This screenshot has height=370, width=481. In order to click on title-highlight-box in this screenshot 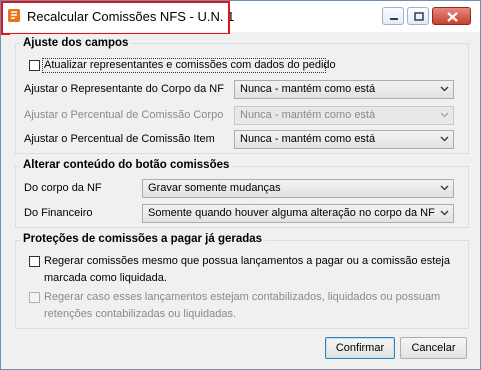, I will do `click(115, 18)`.